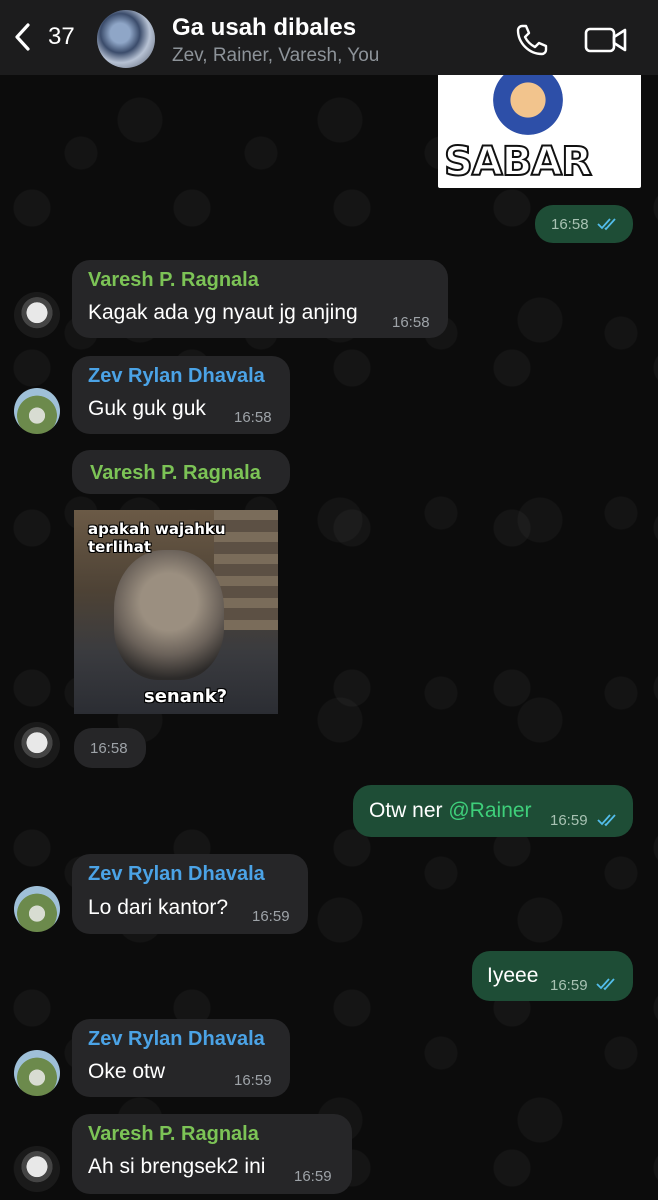 The height and width of the screenshot is (1200, 658). Describe the element at coordinates (61, 36) in the screenshot. I see `unread-count: 37` at that location.